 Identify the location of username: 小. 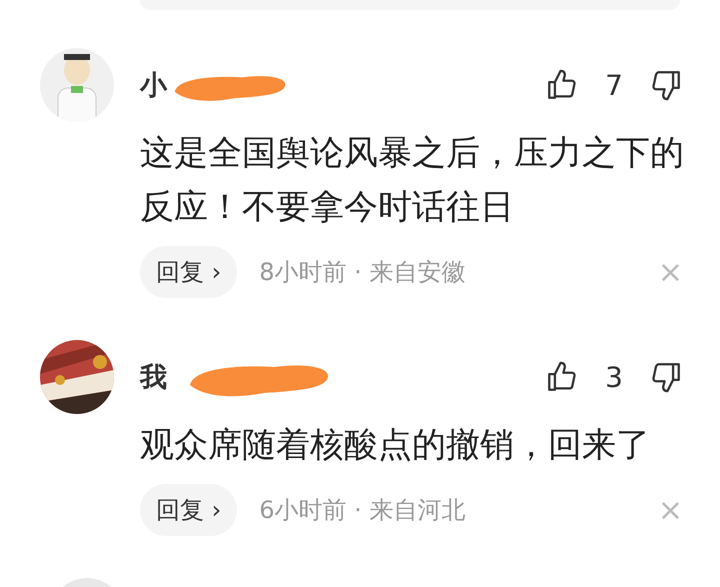
(153, 86).